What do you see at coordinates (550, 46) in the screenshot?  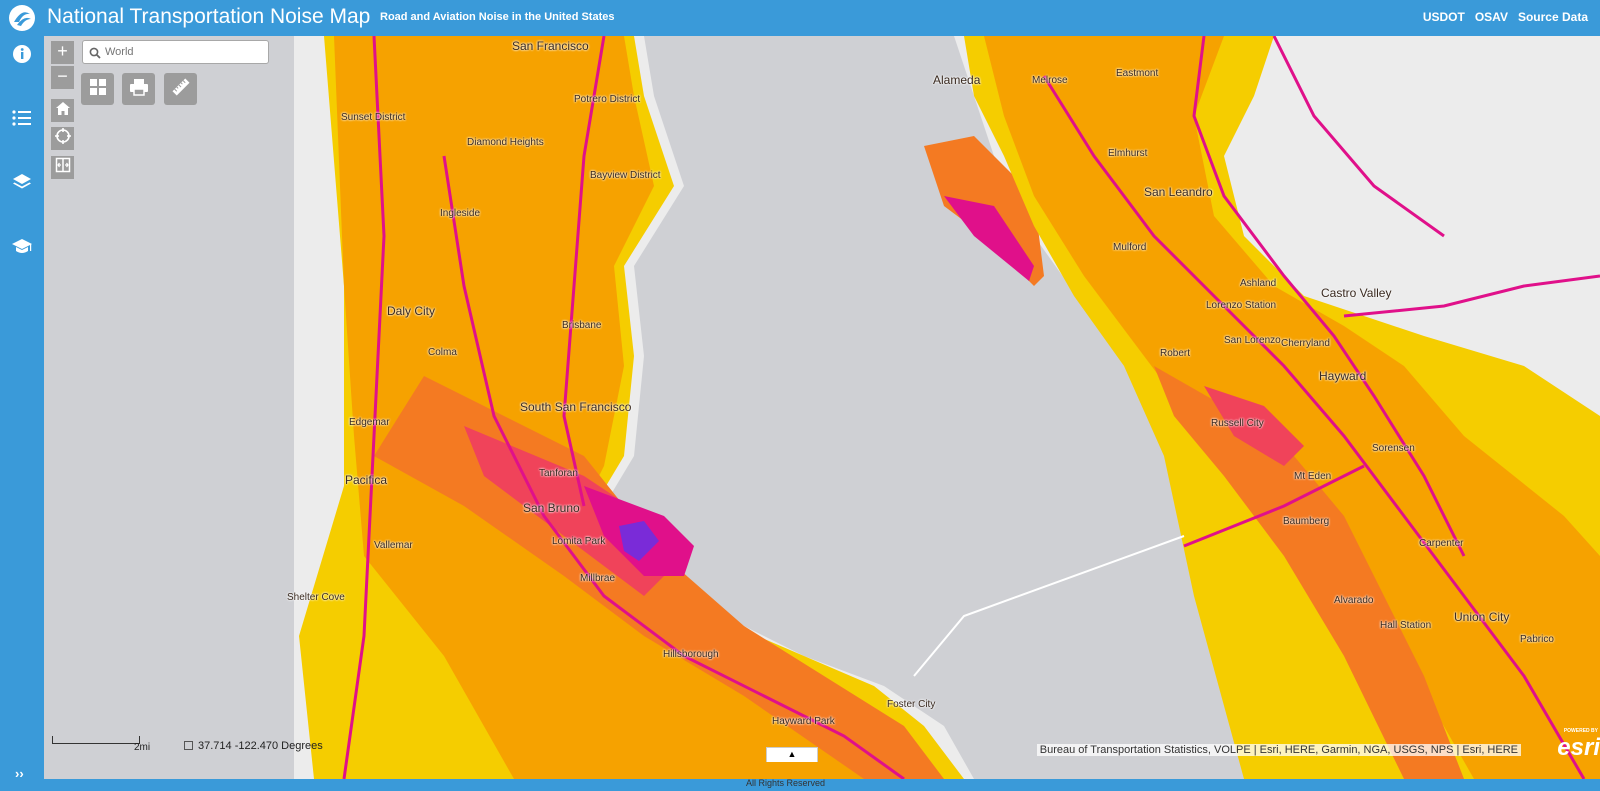 I see `place-label: San Francisco` at bounding box center [550, 46].